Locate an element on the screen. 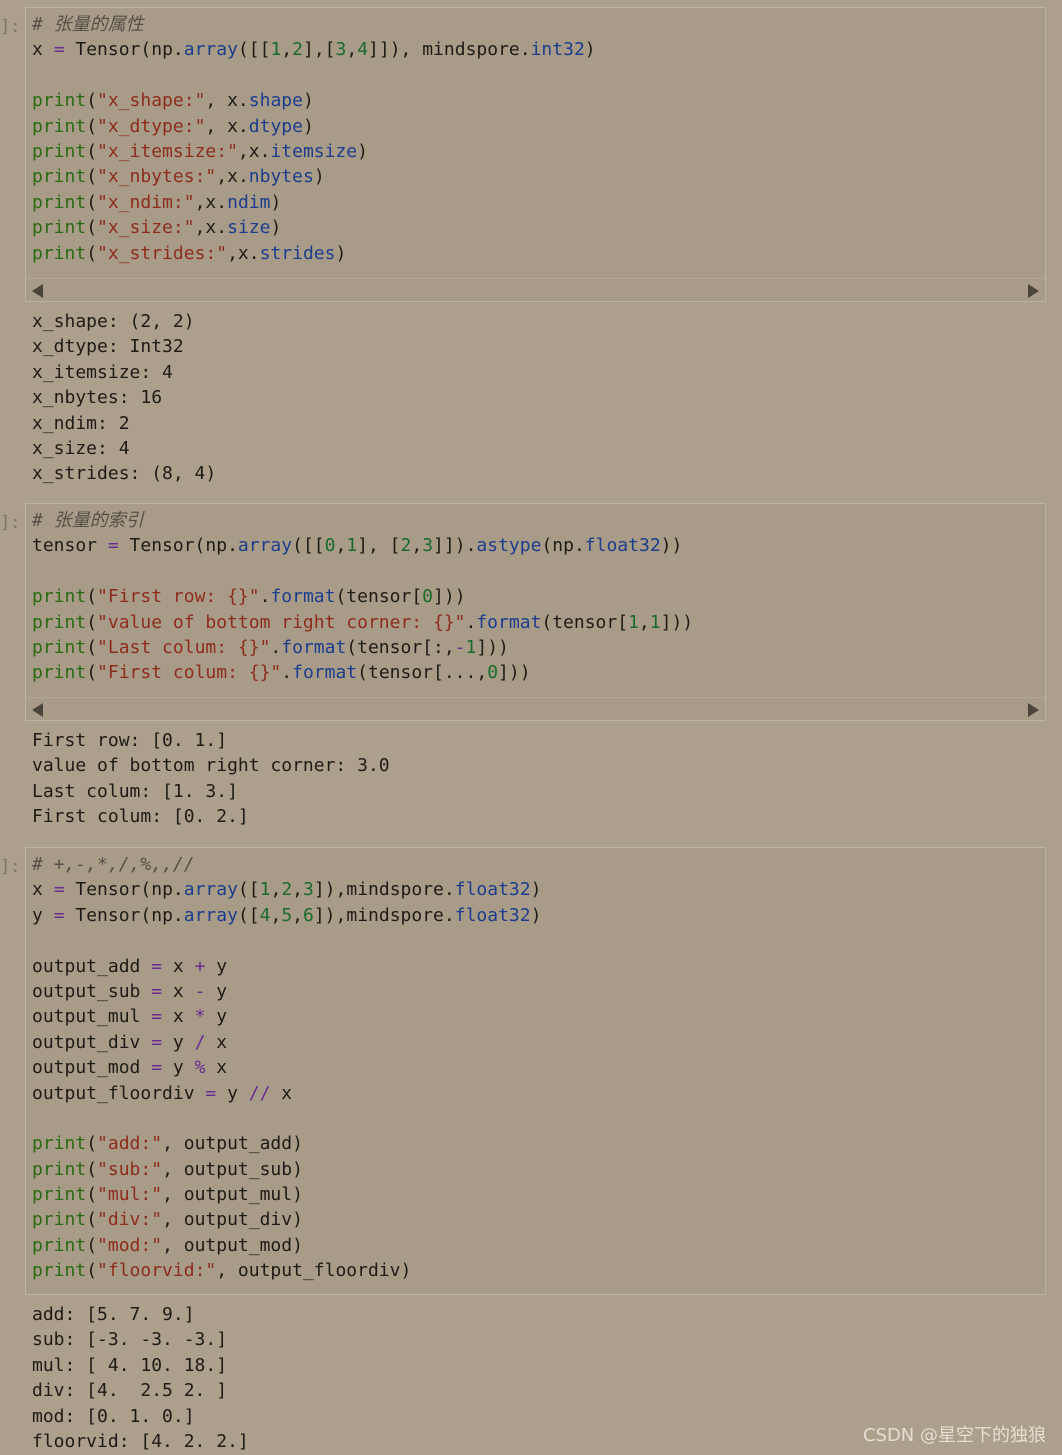 The image size is (1062, 1455). string-token: "mod:" is located at coordinates (130, 1245).